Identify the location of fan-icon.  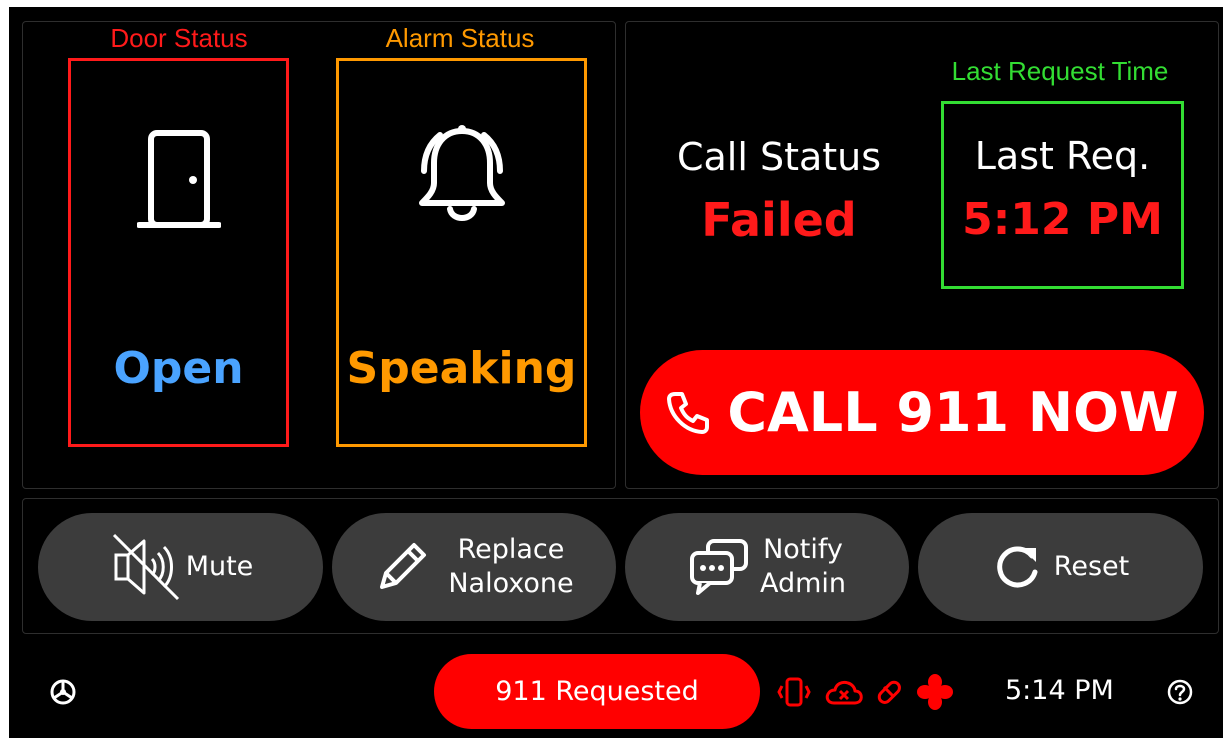
(935, 692).